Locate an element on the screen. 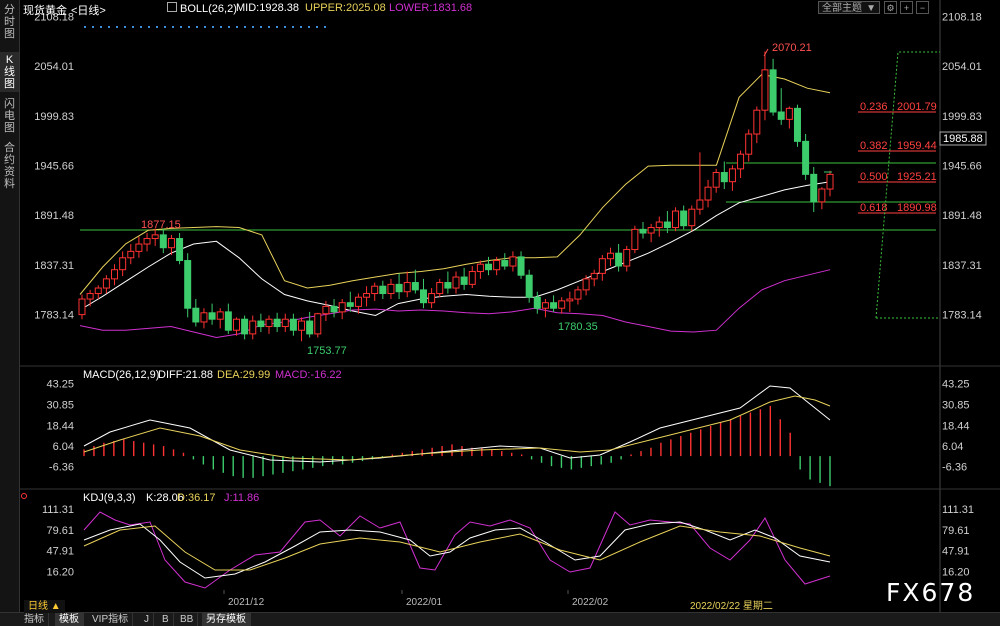 Image resolution: width=1000 pixels, height=626 pixels. macd-axis-left-label: 18.44 is located at coordinates (60, 426).